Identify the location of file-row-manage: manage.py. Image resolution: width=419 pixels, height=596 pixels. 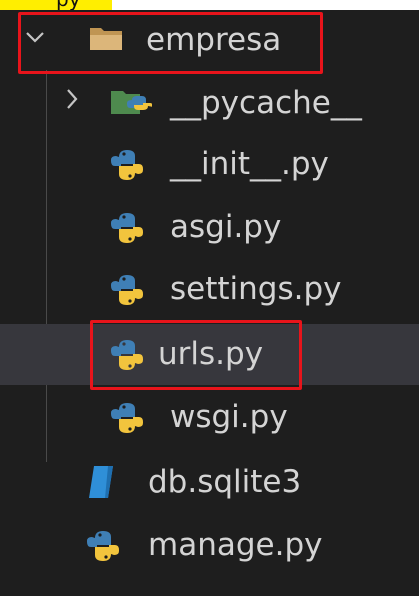
(209, 546).